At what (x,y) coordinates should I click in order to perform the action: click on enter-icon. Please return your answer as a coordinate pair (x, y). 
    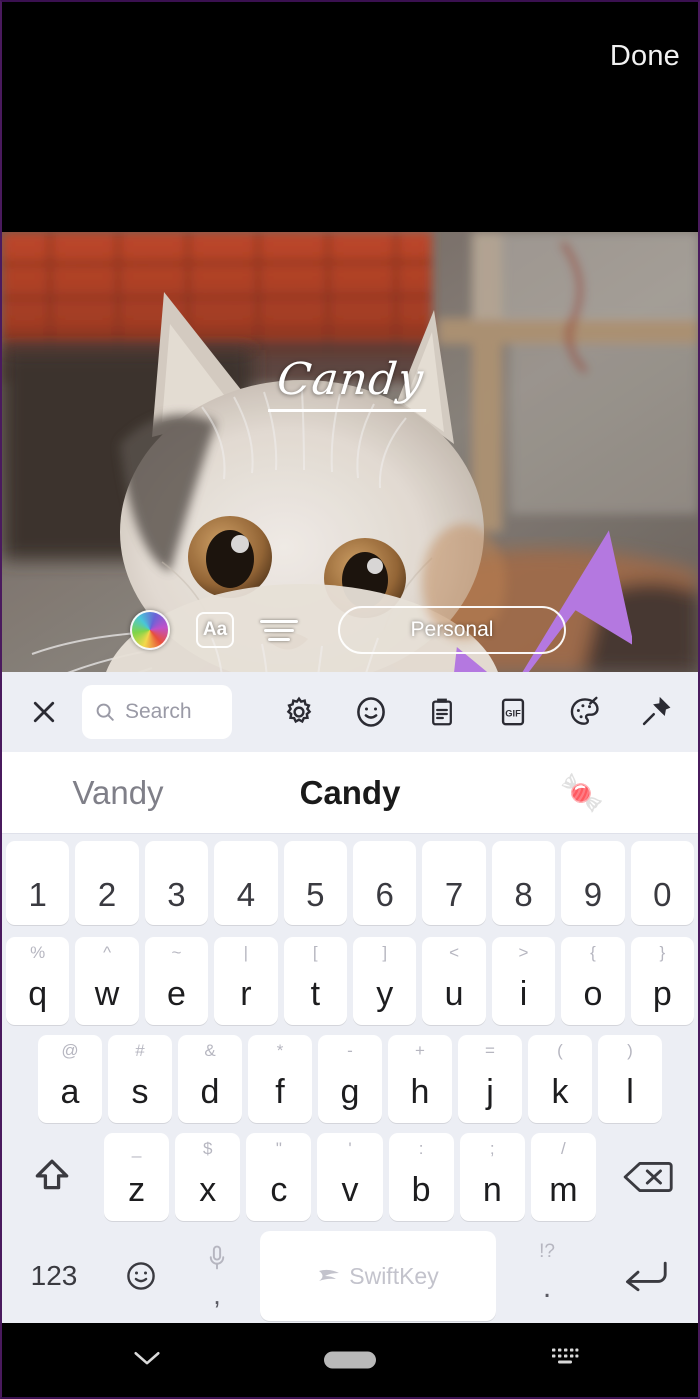
    Looking at the image, I should click on (646, 1276).